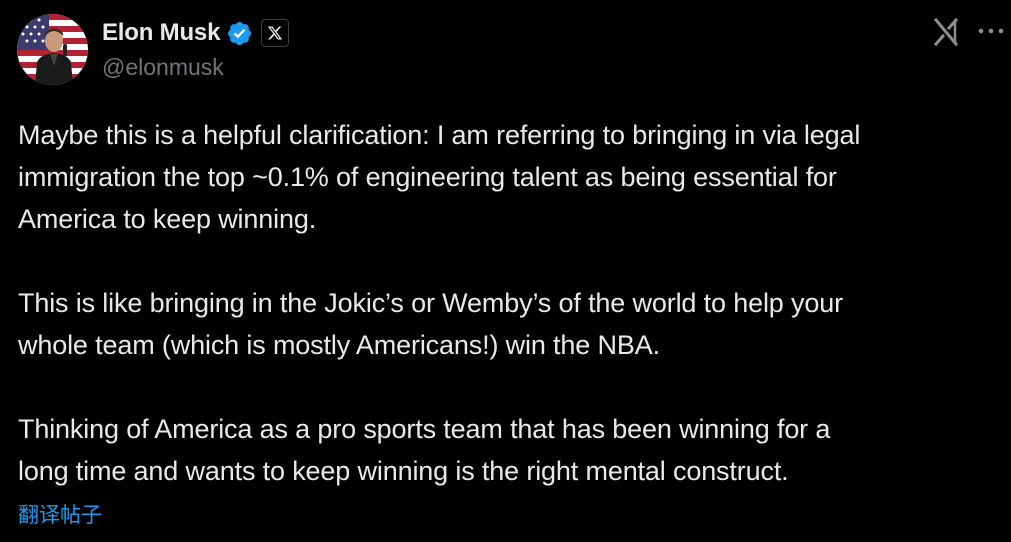  I want to click on author-handle: @elonmusk, so click(163, 67).